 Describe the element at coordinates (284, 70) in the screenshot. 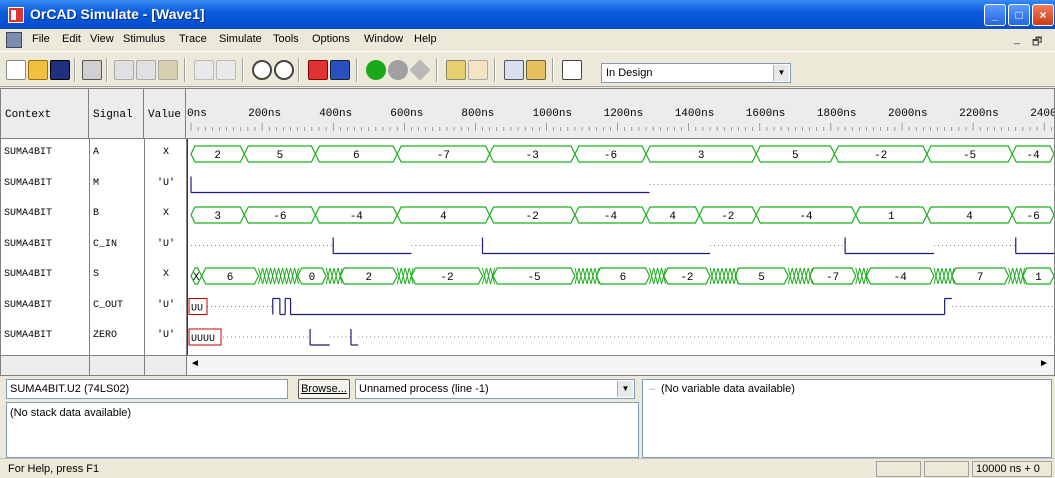

I see `zoom-out-icon` at that location.